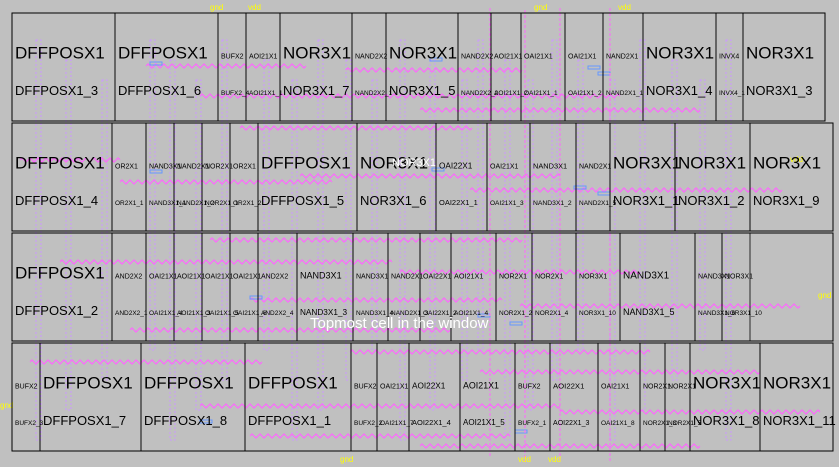 The height and width of the screenshot is (467, 839). Describe the element at coordinates (434, 397) in the screenshot. I see `standard-cell: AOI22X1 AOI22X1_4` at that location.